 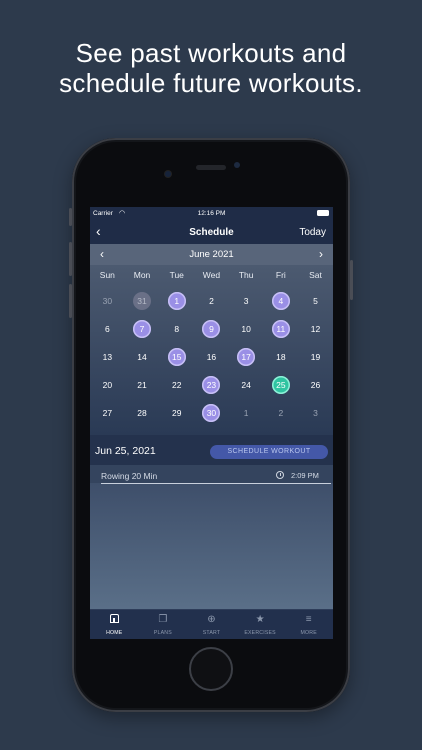 I want to click on weekday-label: Wed, so click(x=211, y=275).